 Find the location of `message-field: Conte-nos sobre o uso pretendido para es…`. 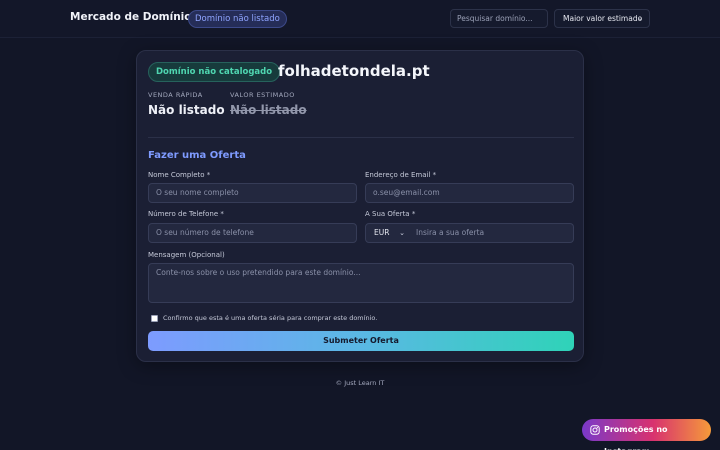

message-field: Conte-nos sobre o uso pretendido para es… is located at coordinates (361, 283).